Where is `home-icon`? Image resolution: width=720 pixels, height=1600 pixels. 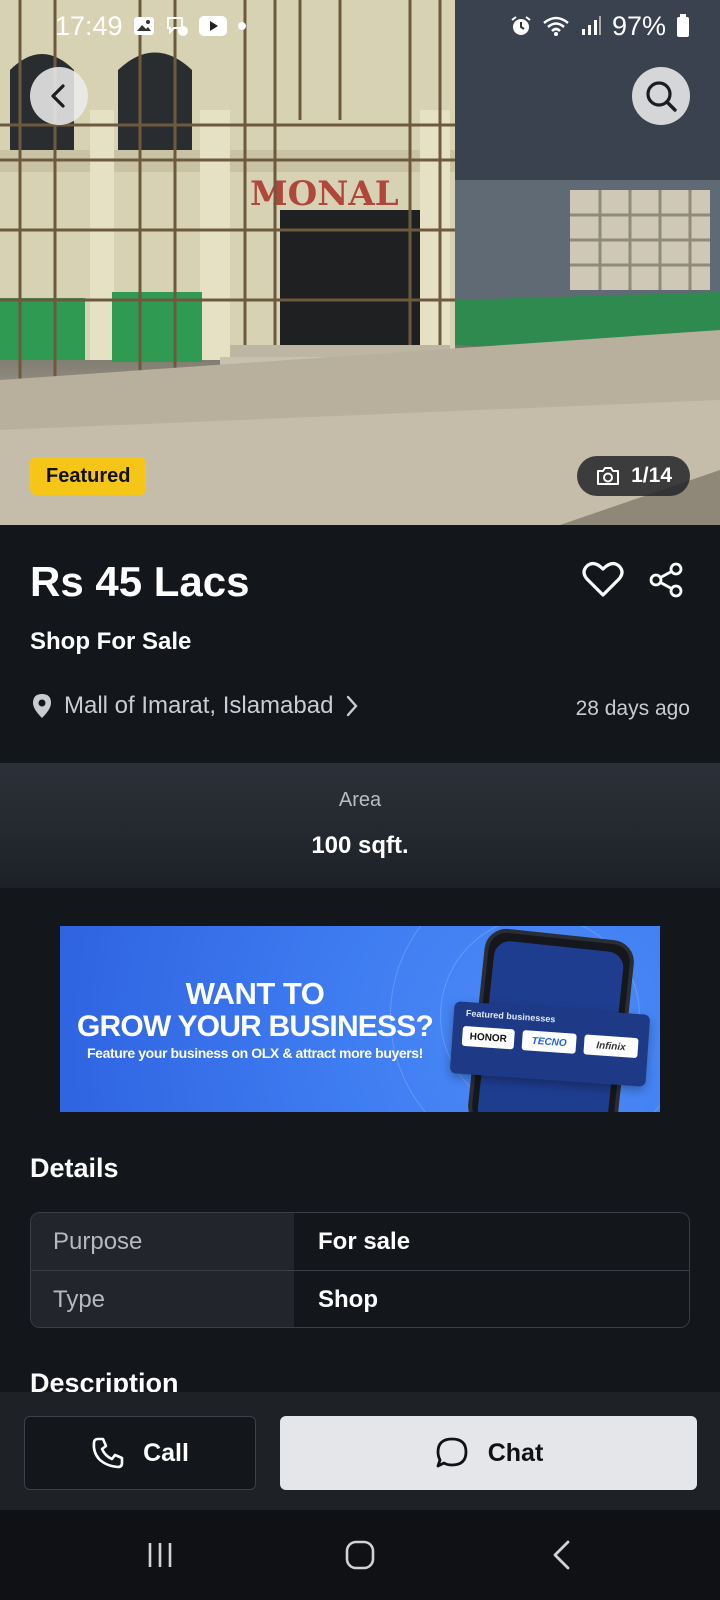 home-icon is located at coordinates (360, 1555).